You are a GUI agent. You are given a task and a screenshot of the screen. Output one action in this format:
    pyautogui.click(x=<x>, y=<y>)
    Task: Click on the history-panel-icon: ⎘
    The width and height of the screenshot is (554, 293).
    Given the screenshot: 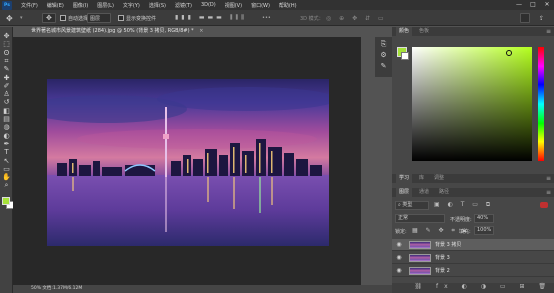 What is the action you would take?
    pyautogui.click(x=383, y=44)
    